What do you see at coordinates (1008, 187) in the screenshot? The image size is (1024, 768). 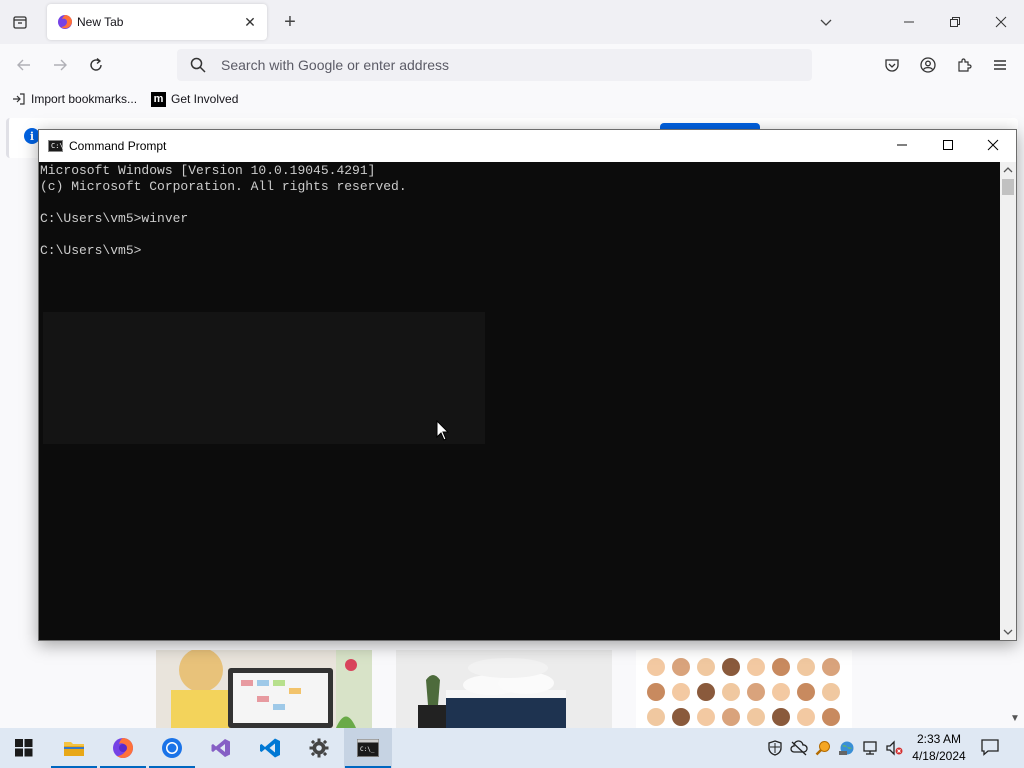 I see `scrollbar-thumb` at bounding box center [1008, 187].